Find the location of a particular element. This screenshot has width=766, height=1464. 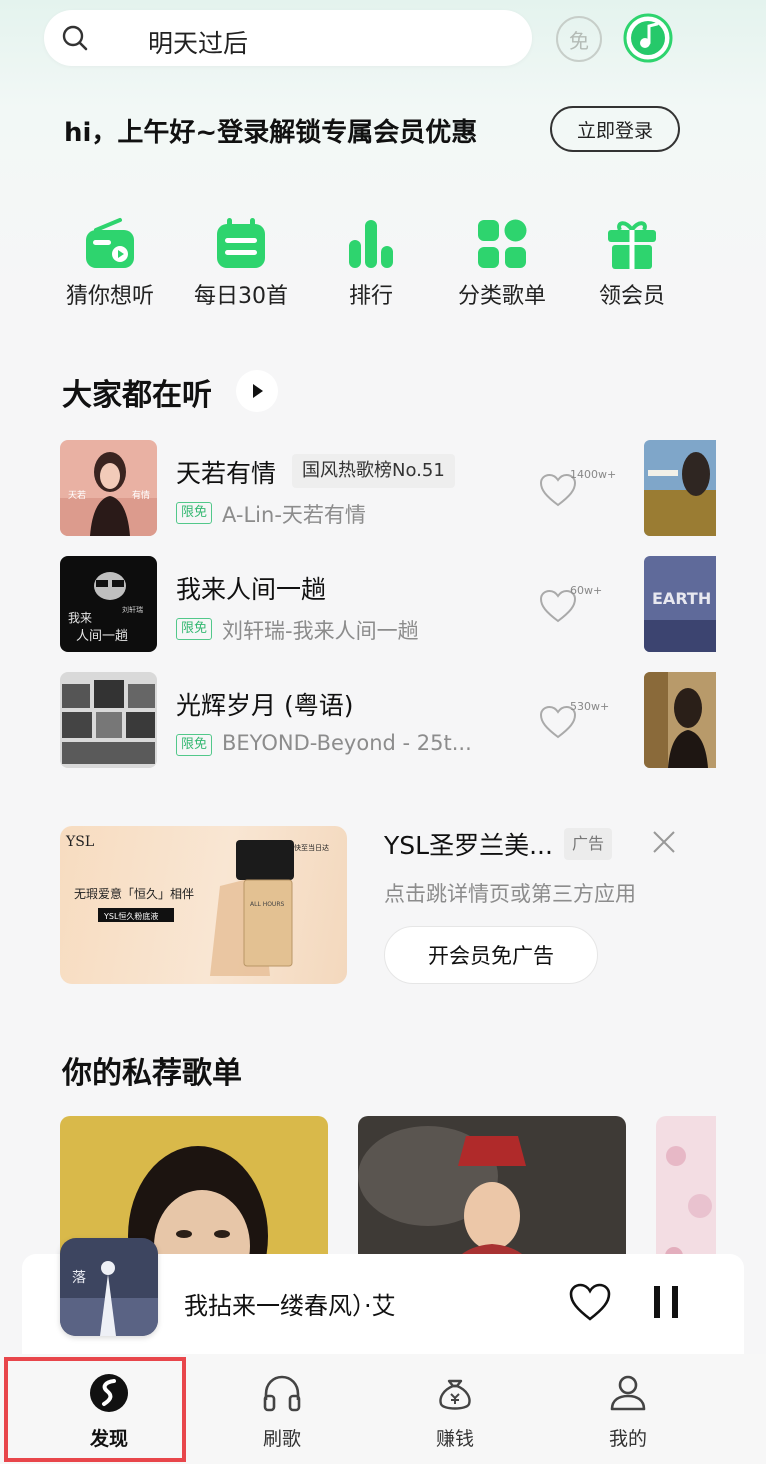

ad-image-delivery: 快至当日达 is located at coordinates (311, 847).